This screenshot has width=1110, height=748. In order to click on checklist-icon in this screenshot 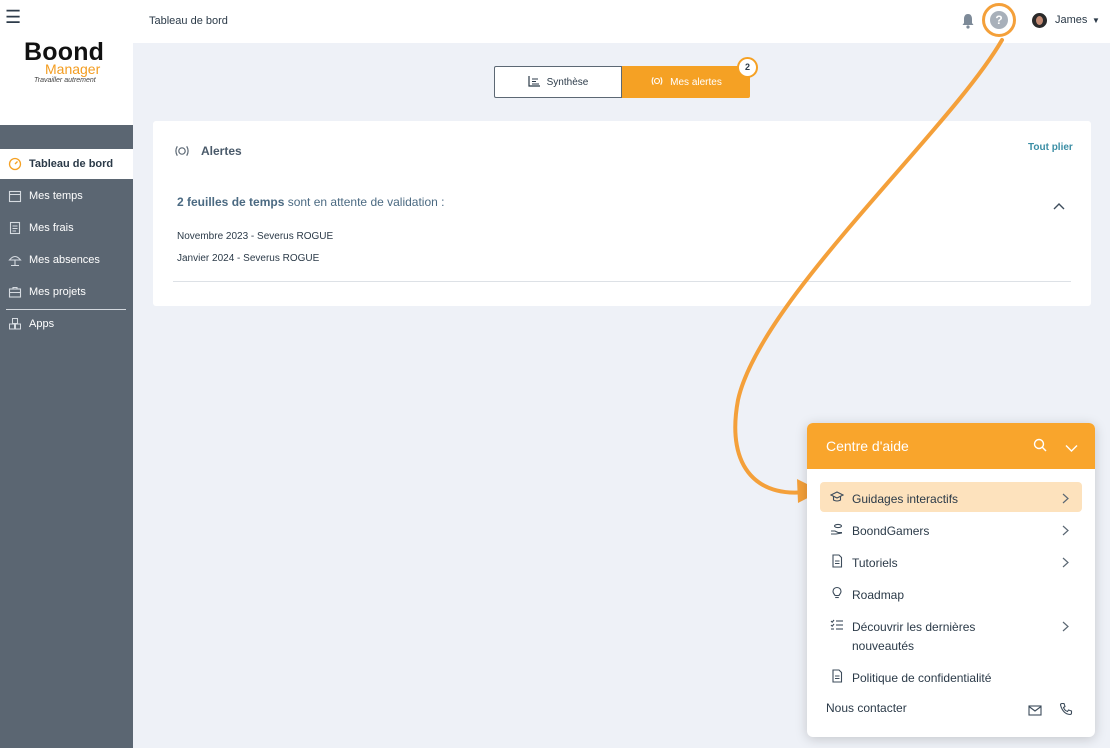, I will do `click(837, 627)`.